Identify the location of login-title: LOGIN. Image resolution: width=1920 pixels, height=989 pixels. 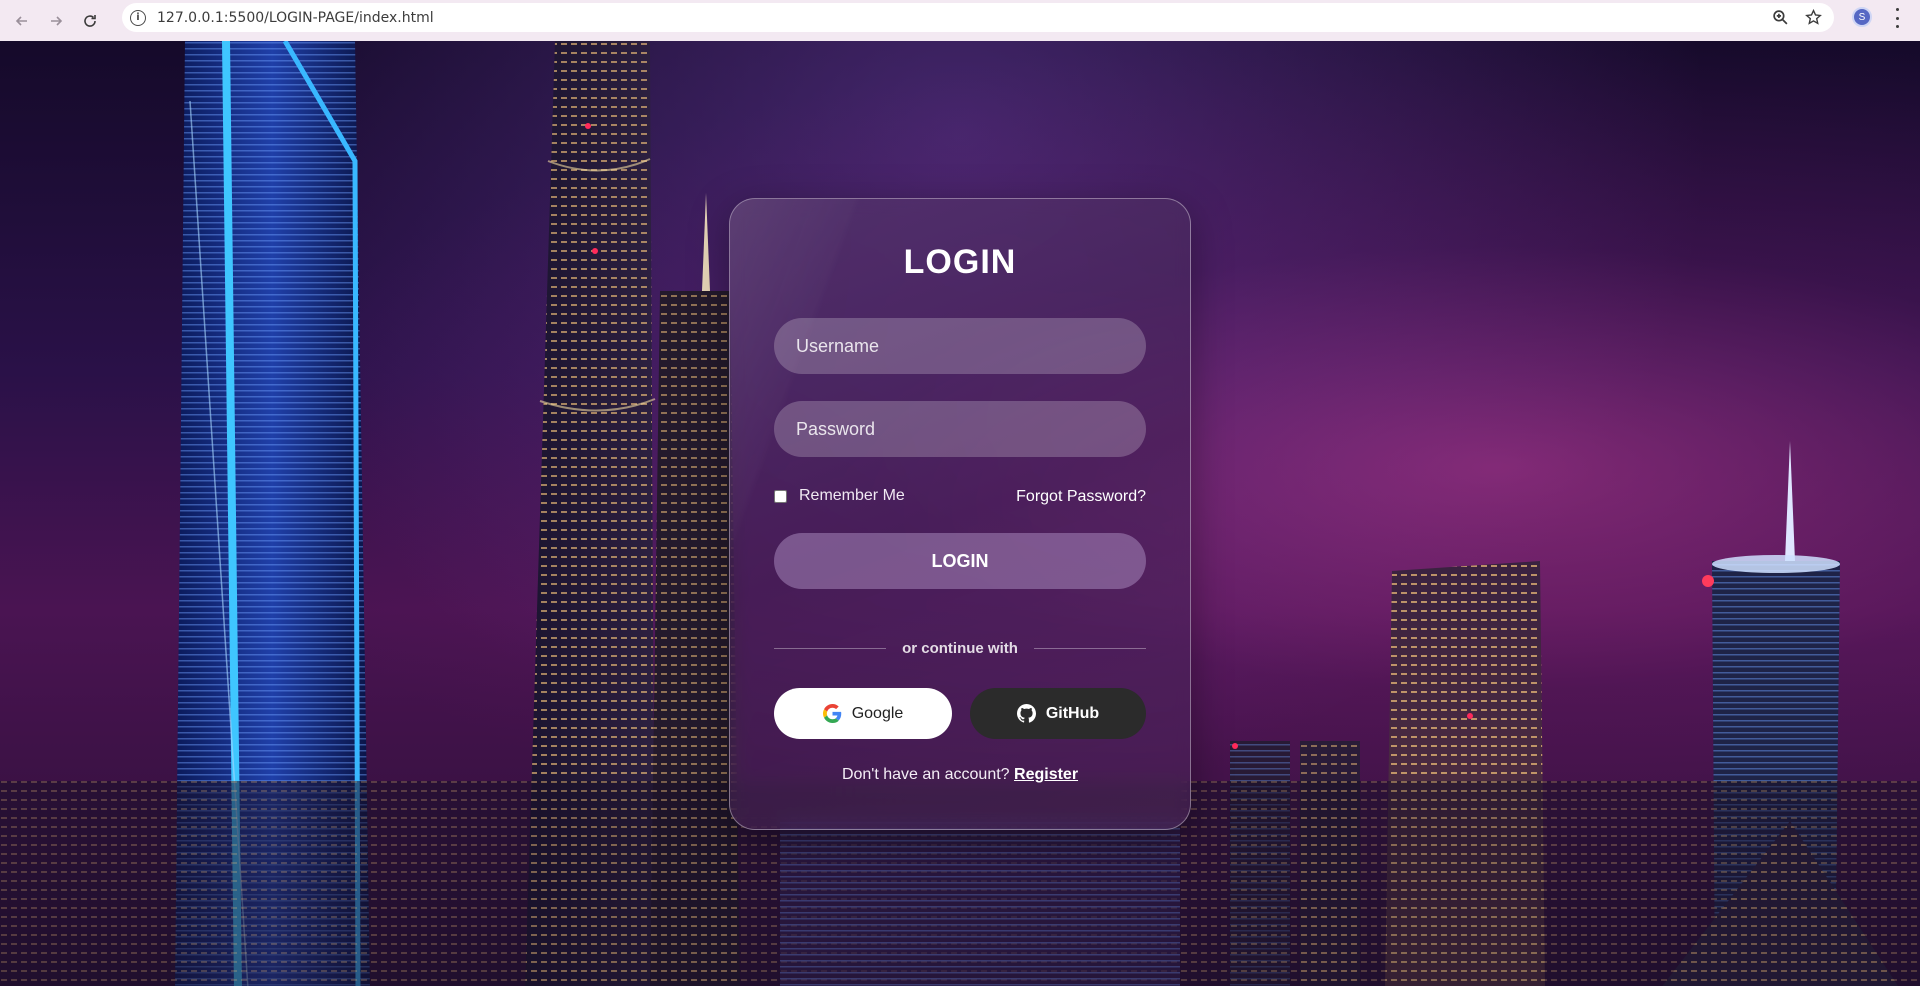
(960, 262).